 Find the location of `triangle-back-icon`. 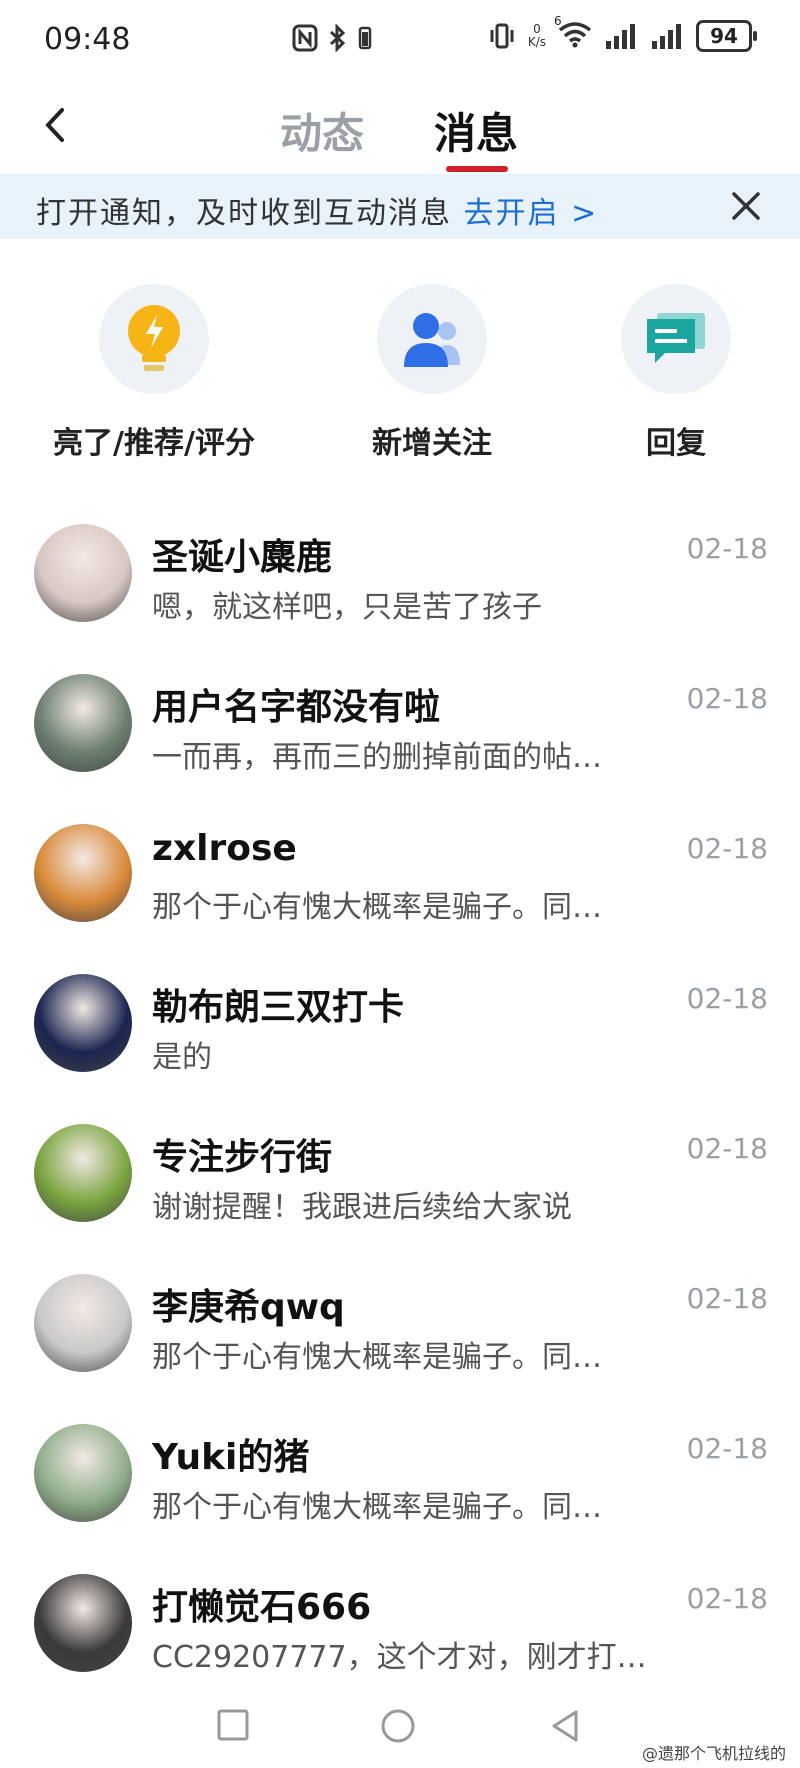

triangle-back-icon is located at coordinates (565, 1726).